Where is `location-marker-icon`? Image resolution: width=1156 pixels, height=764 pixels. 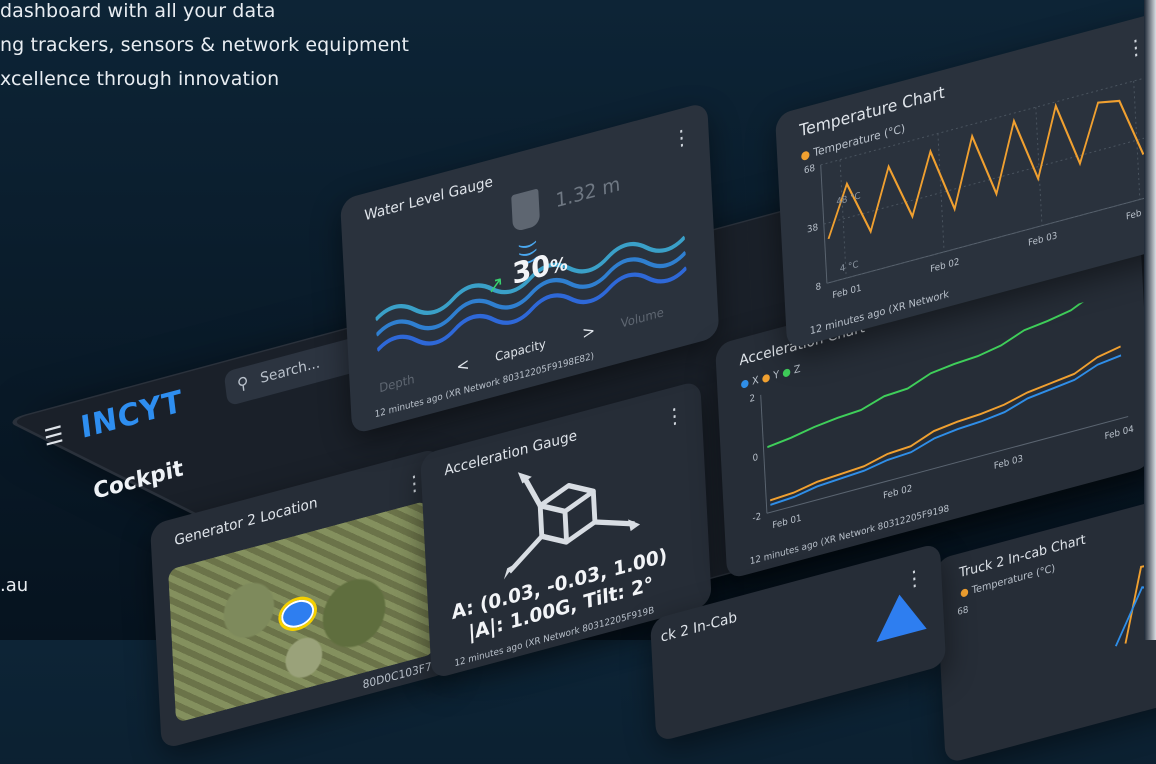 location-marker-icon is located at coordinates (297, 614).